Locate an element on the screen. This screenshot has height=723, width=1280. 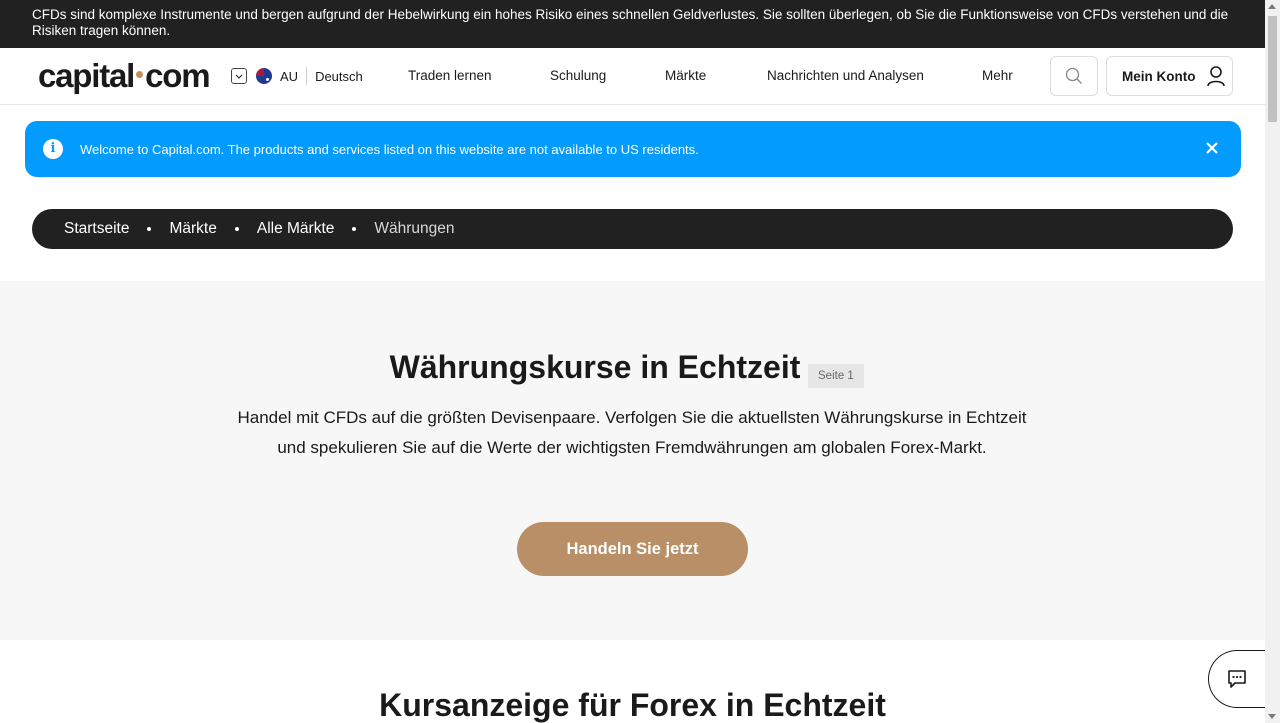
breadcrumb-alle-maerkte: Alle Märkte is located at coordinates (296, 229).